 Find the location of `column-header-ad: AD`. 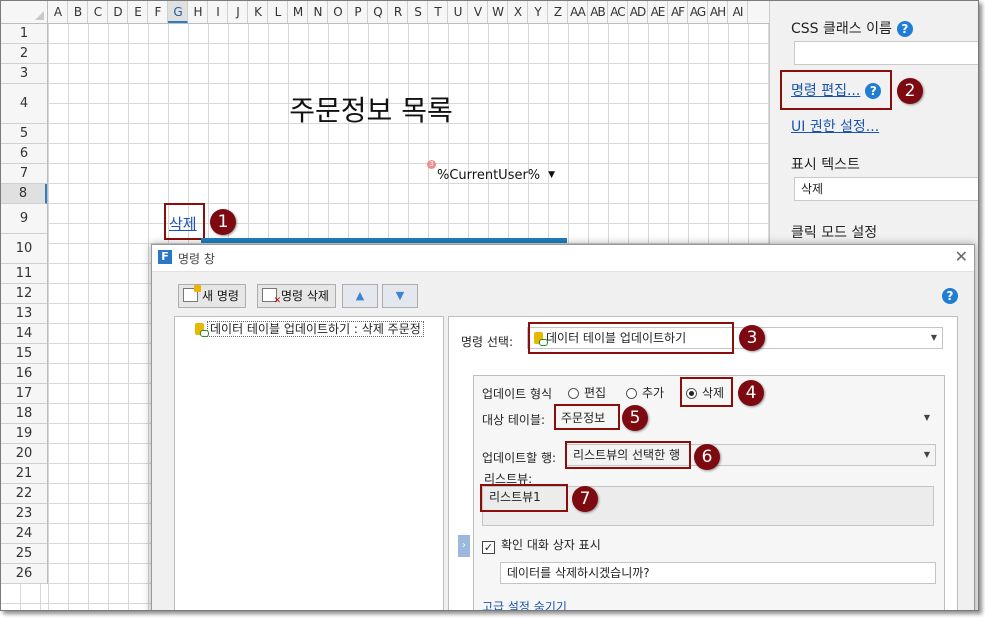

column-header-ad: AD is located at coordinates (638, 12).